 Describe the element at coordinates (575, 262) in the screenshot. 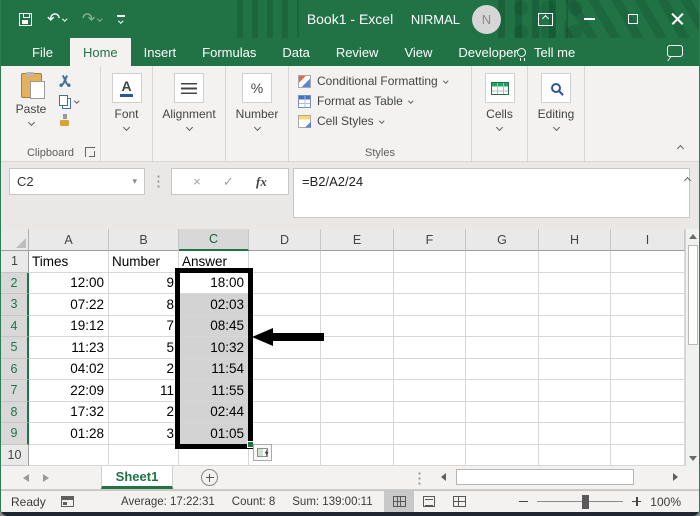

I see `cell-H1` at that location.